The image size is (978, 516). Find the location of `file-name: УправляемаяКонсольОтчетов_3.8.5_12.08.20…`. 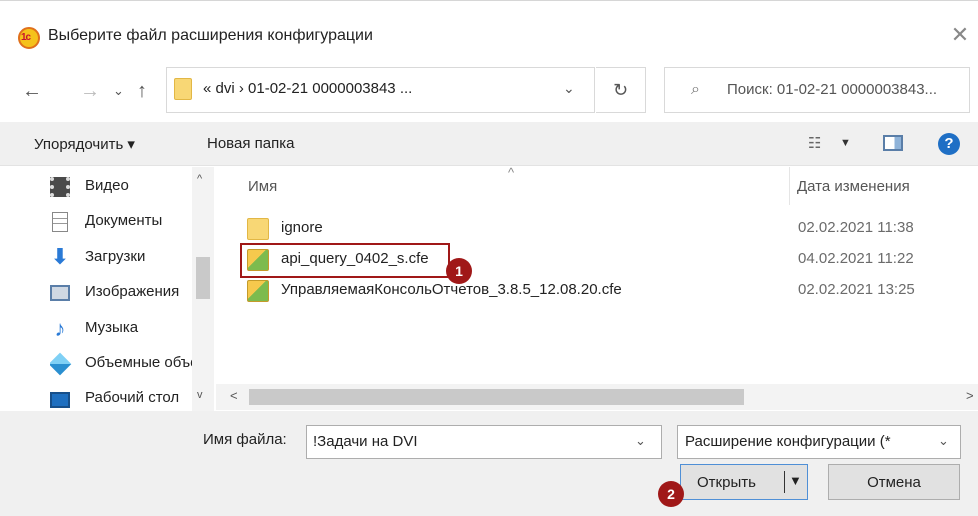

file-name: УправляемаяКонсольОтчетов_3.8.5_12.08.20… is located at coordinates (451, 289).